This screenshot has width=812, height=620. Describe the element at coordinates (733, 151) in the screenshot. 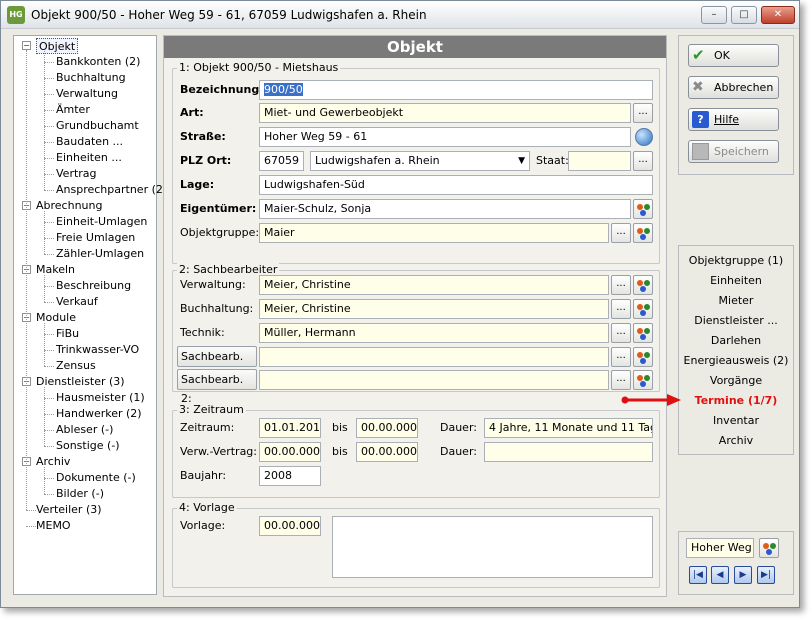

I see `speichern-button: Speichern` at that location.